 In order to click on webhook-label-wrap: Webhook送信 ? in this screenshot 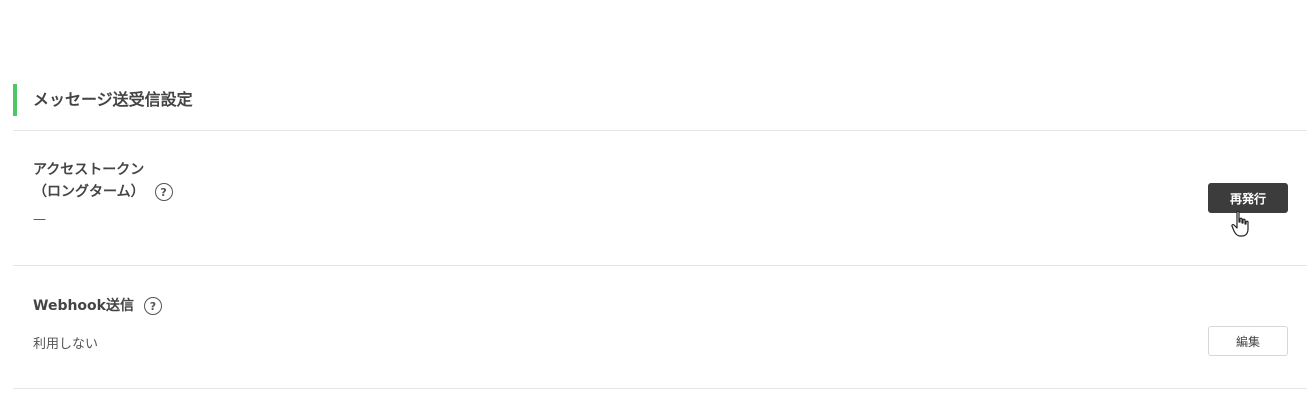, I will do `click(97, 306)`.